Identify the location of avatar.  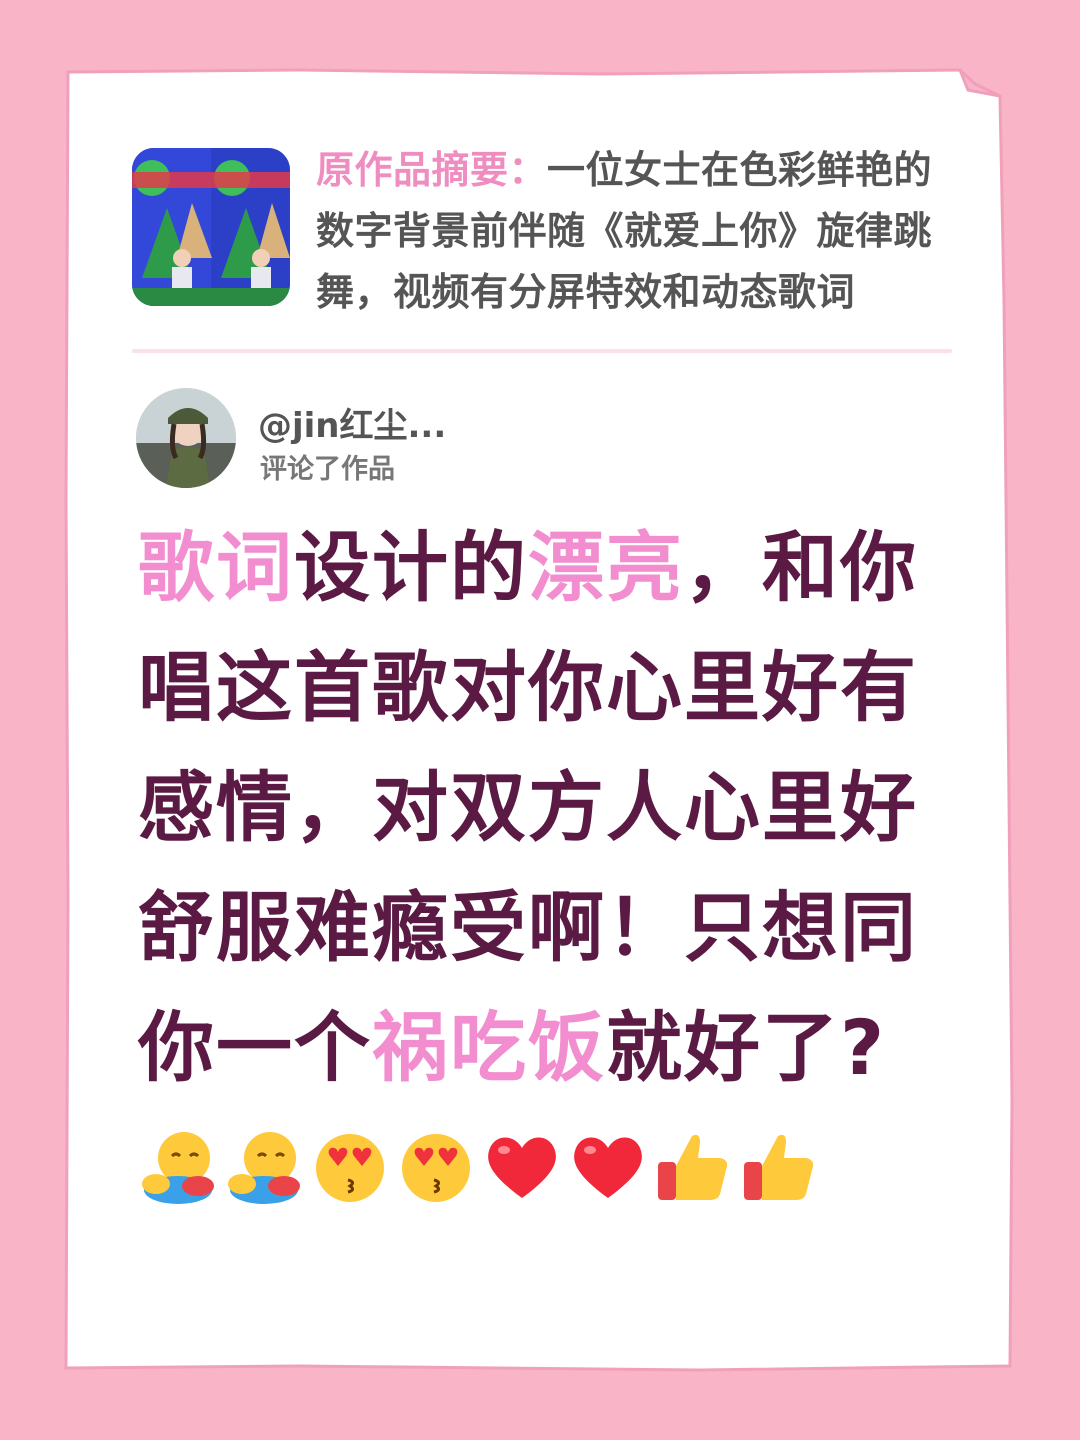
(186, 438).